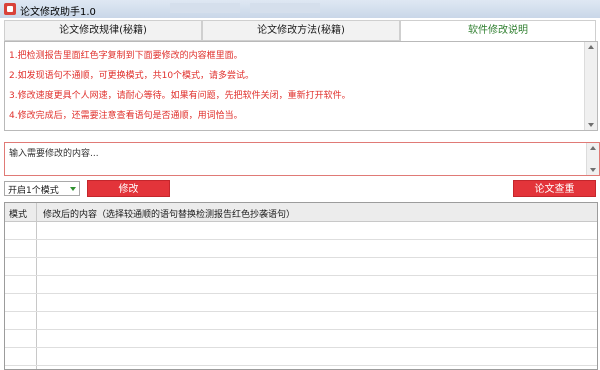 The height and width of the screenshot is (370, 600). What do you see at coordinates (592, 159) in the screenshot?
I see `input-scrollbar` at bounding box center [592, 159].